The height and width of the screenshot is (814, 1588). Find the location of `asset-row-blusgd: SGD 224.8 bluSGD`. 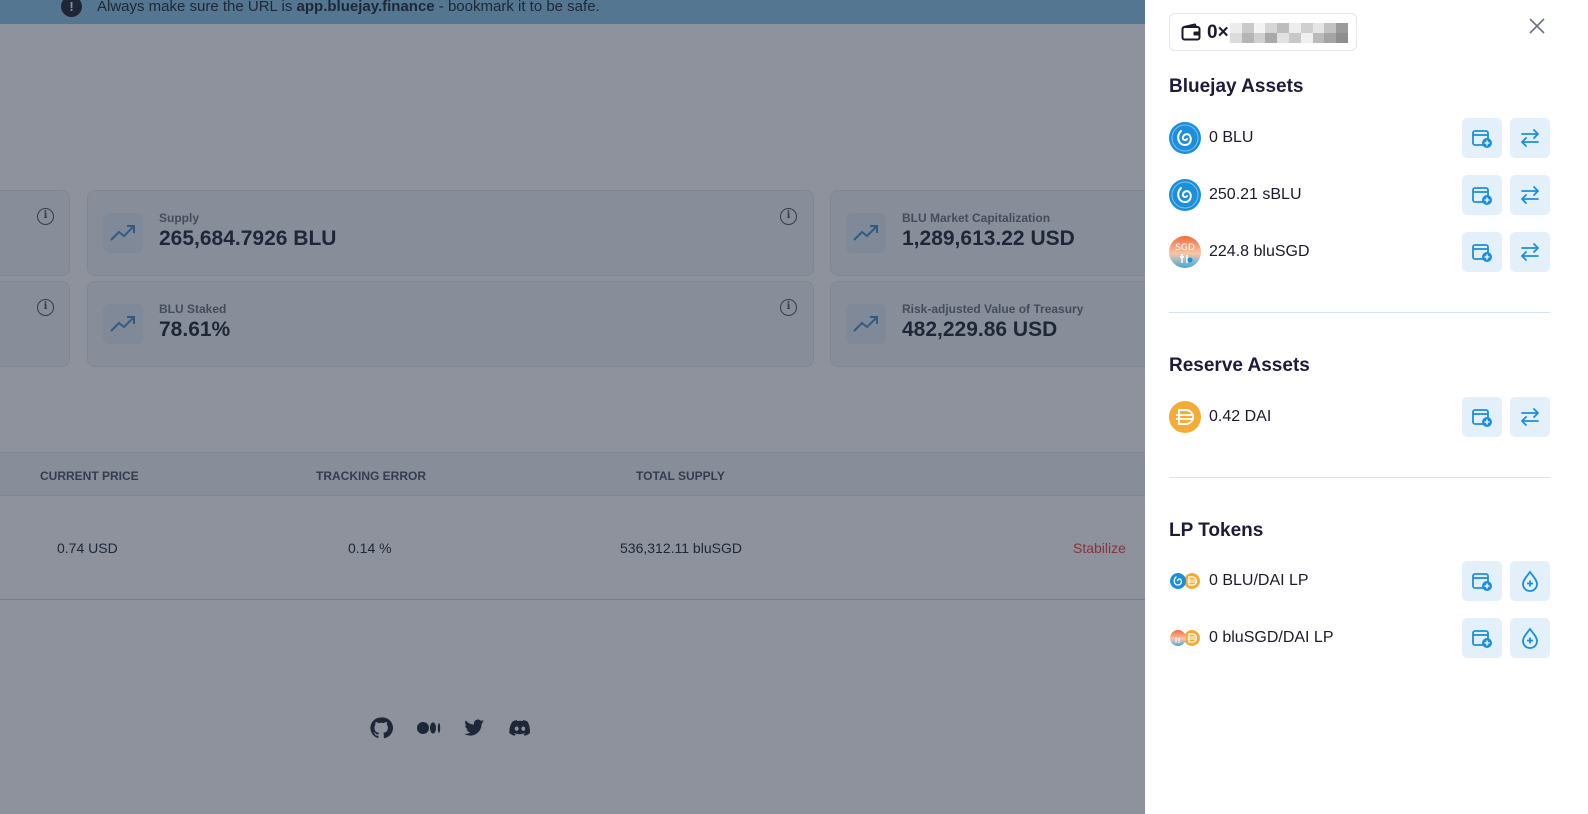

asset-row-blusgd: SGD 224.8 bluSGD is located at coordinates (1359, 252).